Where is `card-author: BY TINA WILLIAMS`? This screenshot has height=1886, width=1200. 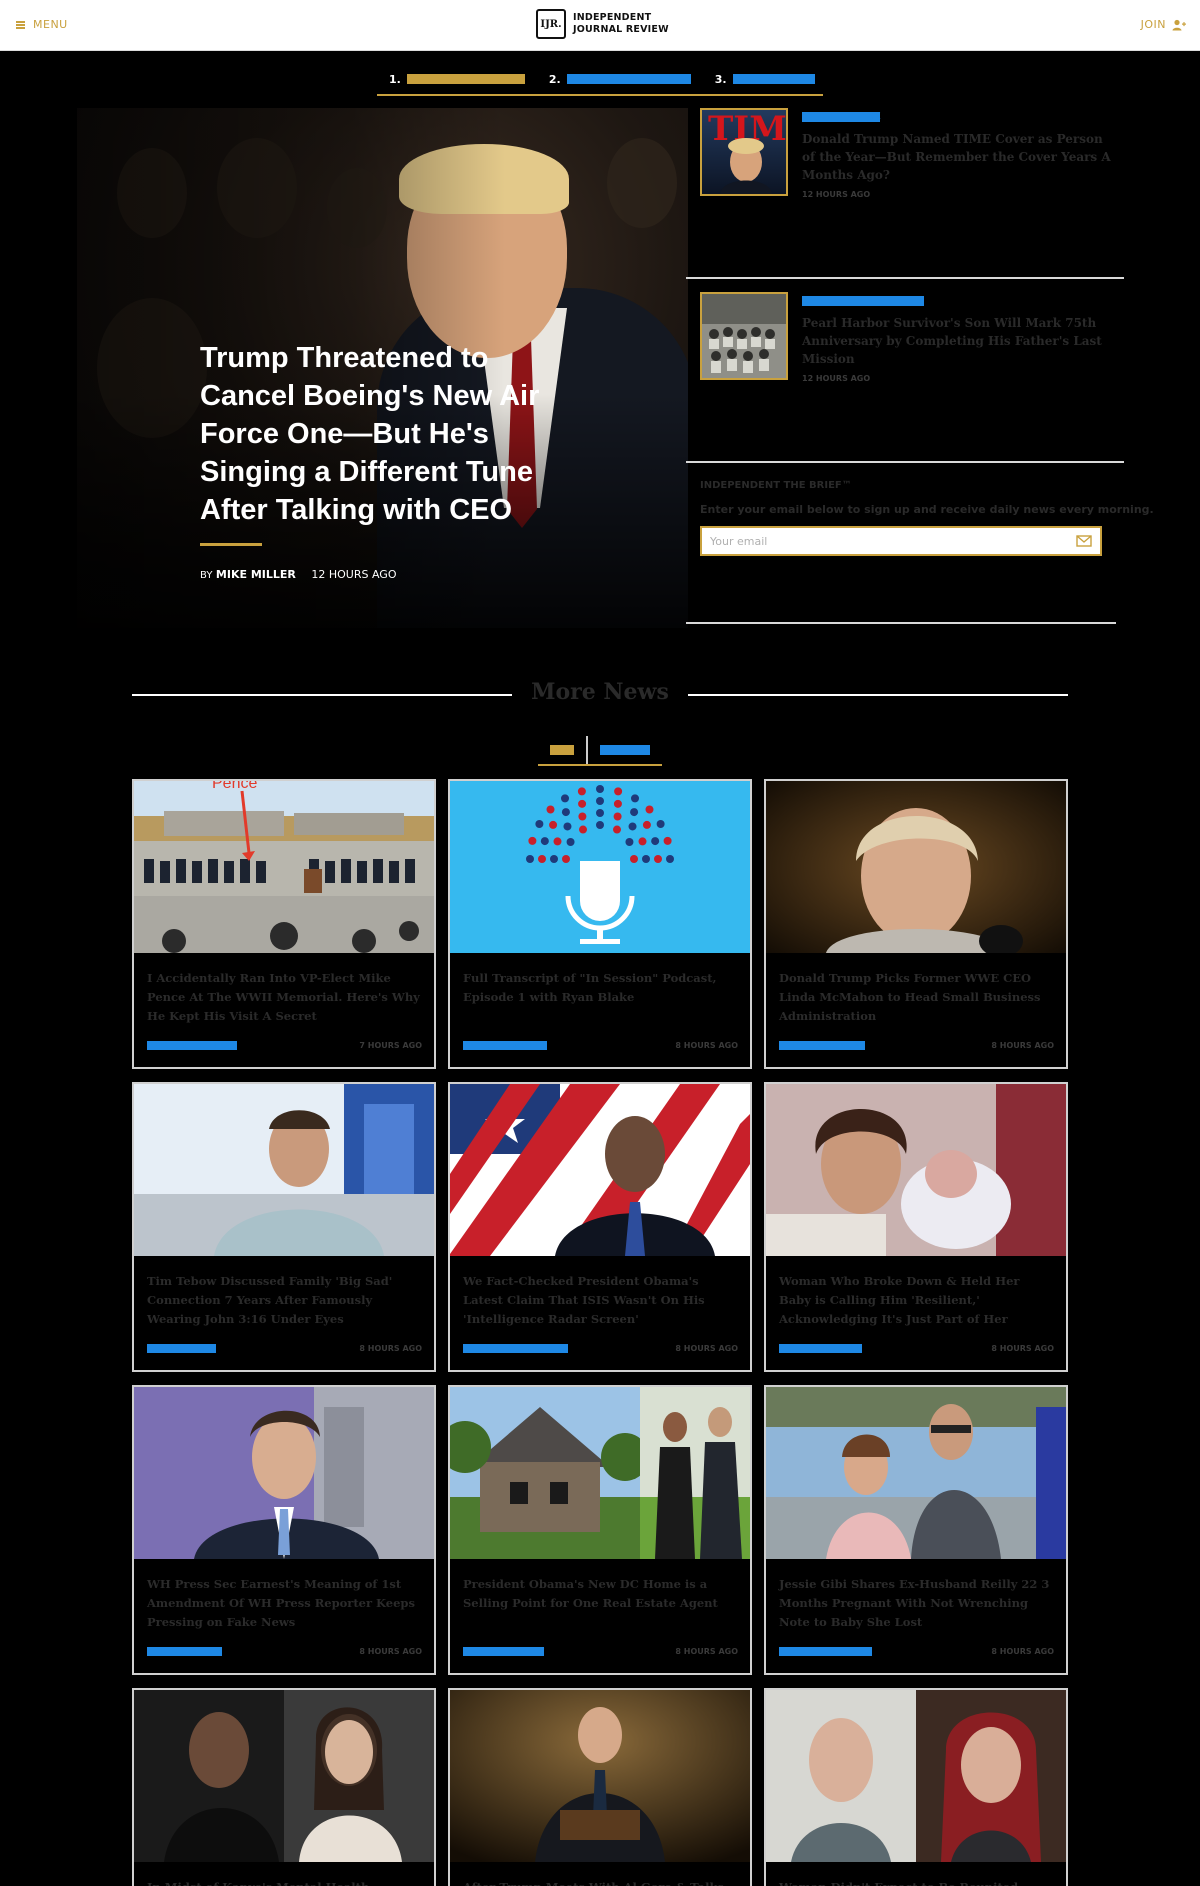 card-author: BY TINA WILLIAMS is located at coordinates (821, 1348).